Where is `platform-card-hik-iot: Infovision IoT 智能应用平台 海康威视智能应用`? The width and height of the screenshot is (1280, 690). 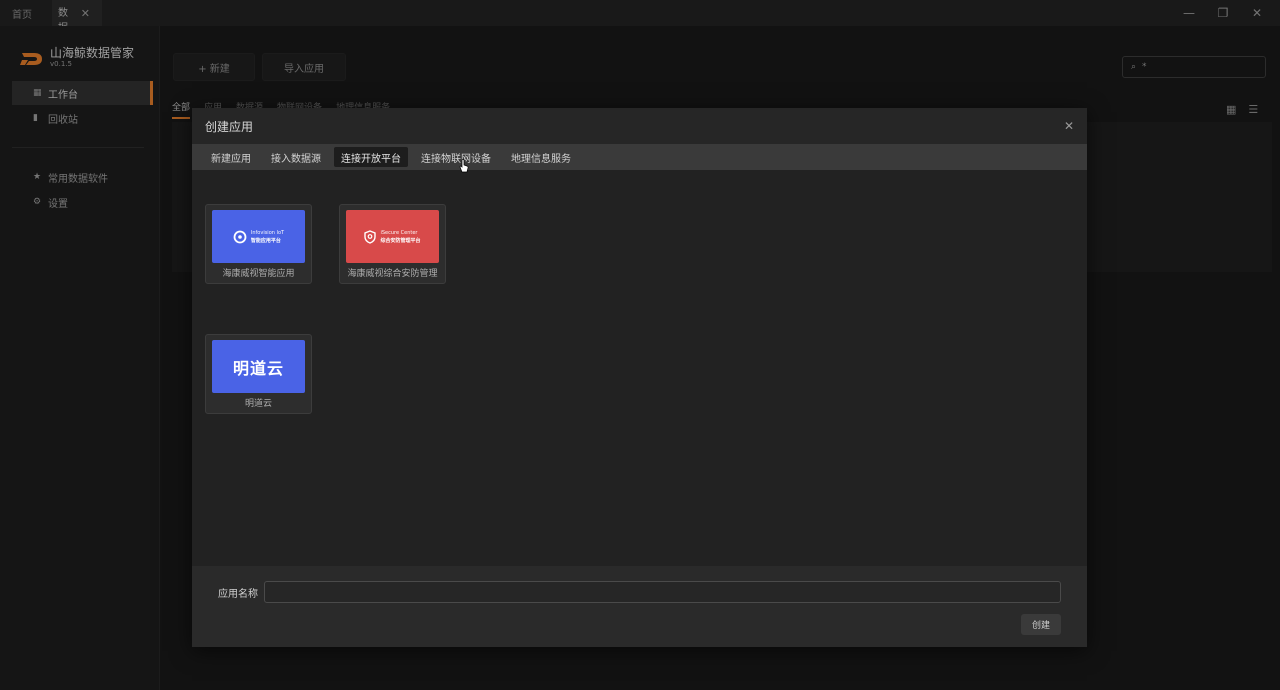
platform-card-hik-iot: Infovision IoT 智能应用平台 海康威视智能应用 is located at coordinates (258, 244).